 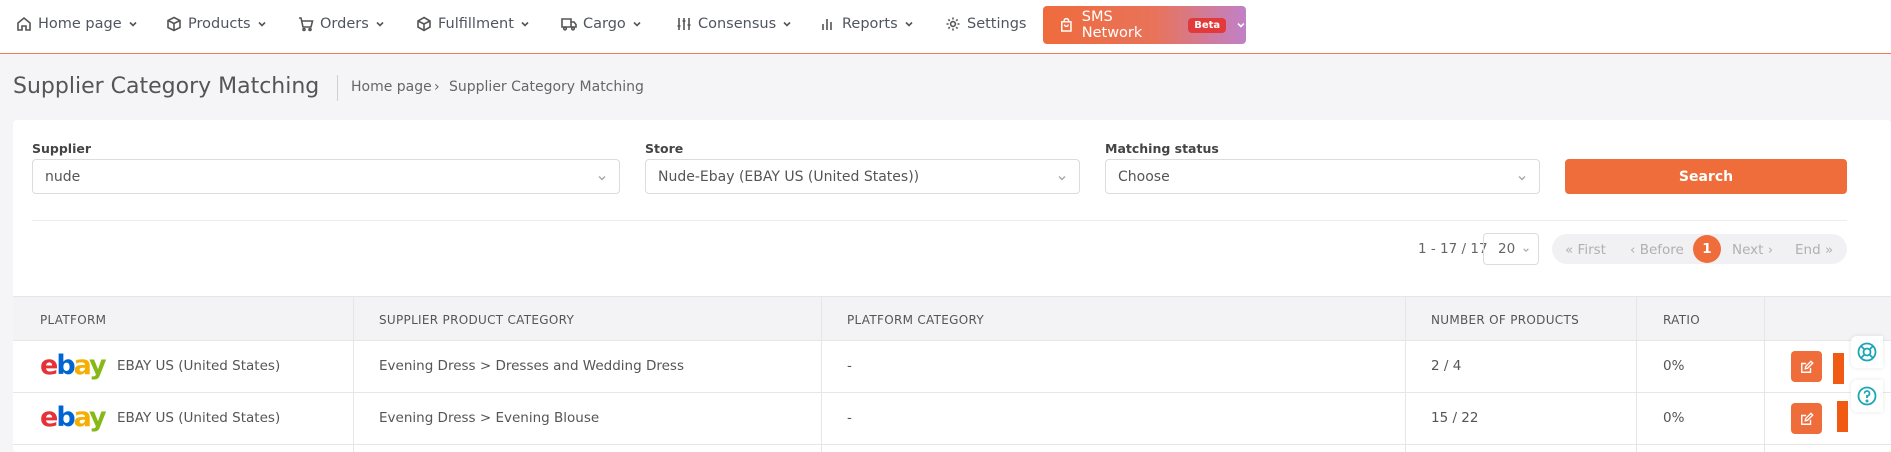 I want to click on current-page-button: 1, so click(x=1707, y=249).